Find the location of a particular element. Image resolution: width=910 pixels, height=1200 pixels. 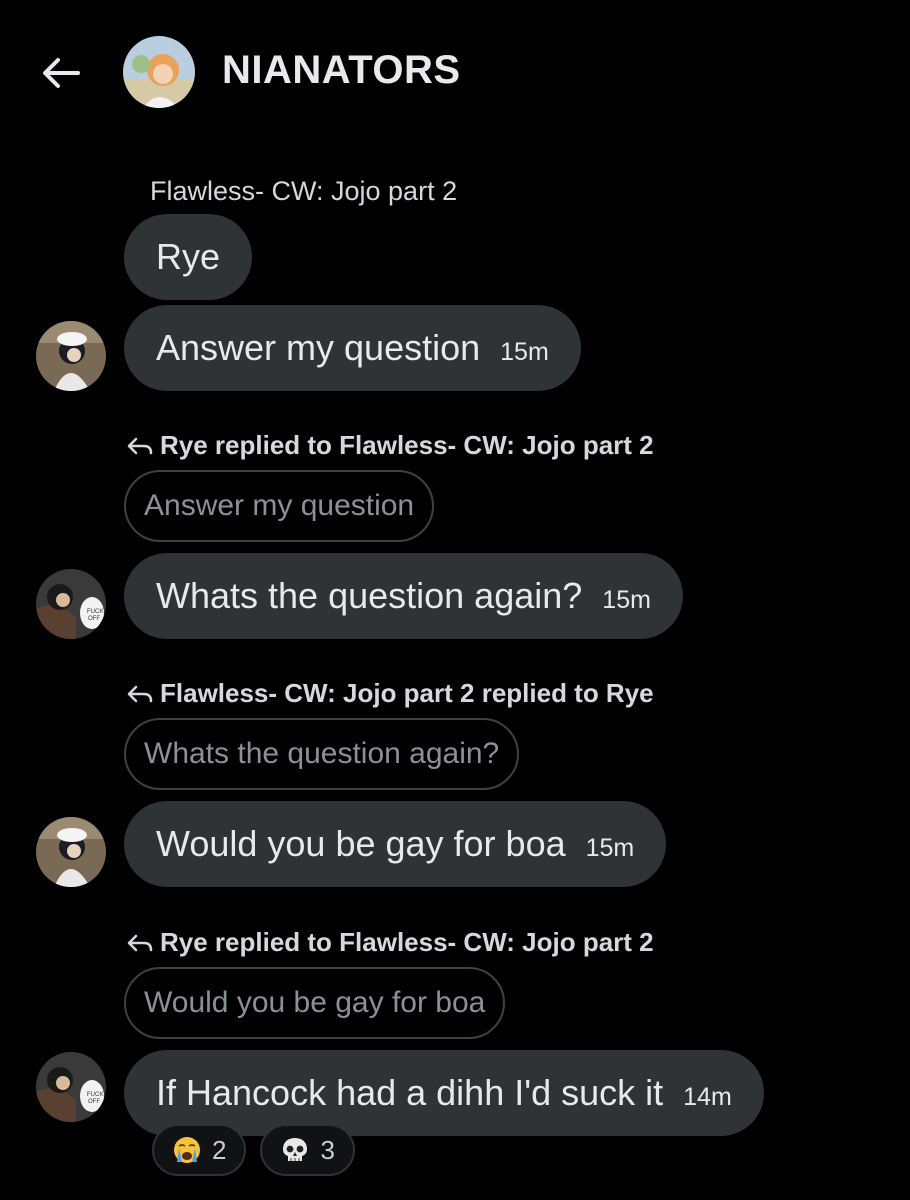

chat-header: NIANATORS is located at coordinates (455, 70).